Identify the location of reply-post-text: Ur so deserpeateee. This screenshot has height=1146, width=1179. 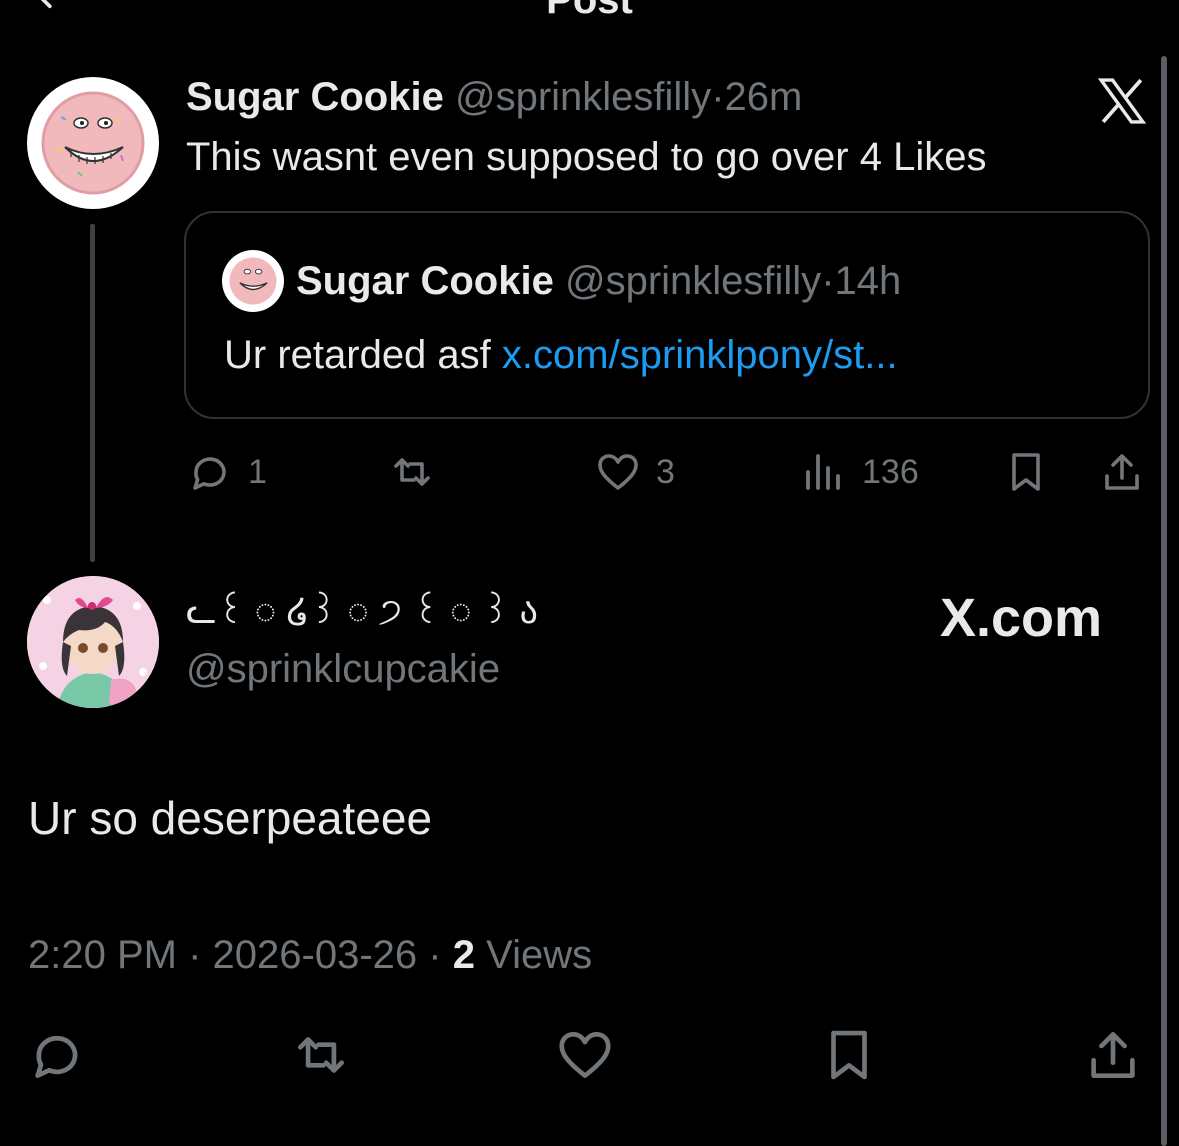
(230, 818).